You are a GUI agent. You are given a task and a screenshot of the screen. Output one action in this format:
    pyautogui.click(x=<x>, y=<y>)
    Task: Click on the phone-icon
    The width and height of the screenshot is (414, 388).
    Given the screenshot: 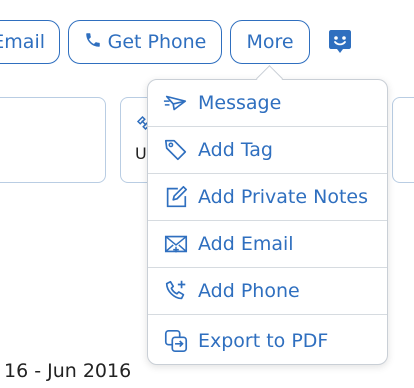 What is the action you would take?
    pyautogui.click(x=93, y=42)
    